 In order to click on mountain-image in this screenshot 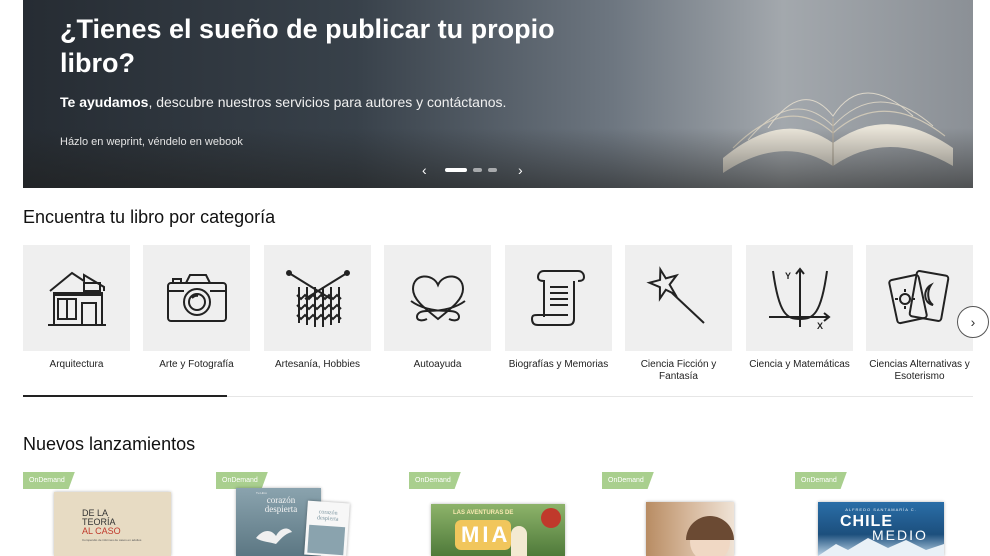, I will do `click(881, 547)`.